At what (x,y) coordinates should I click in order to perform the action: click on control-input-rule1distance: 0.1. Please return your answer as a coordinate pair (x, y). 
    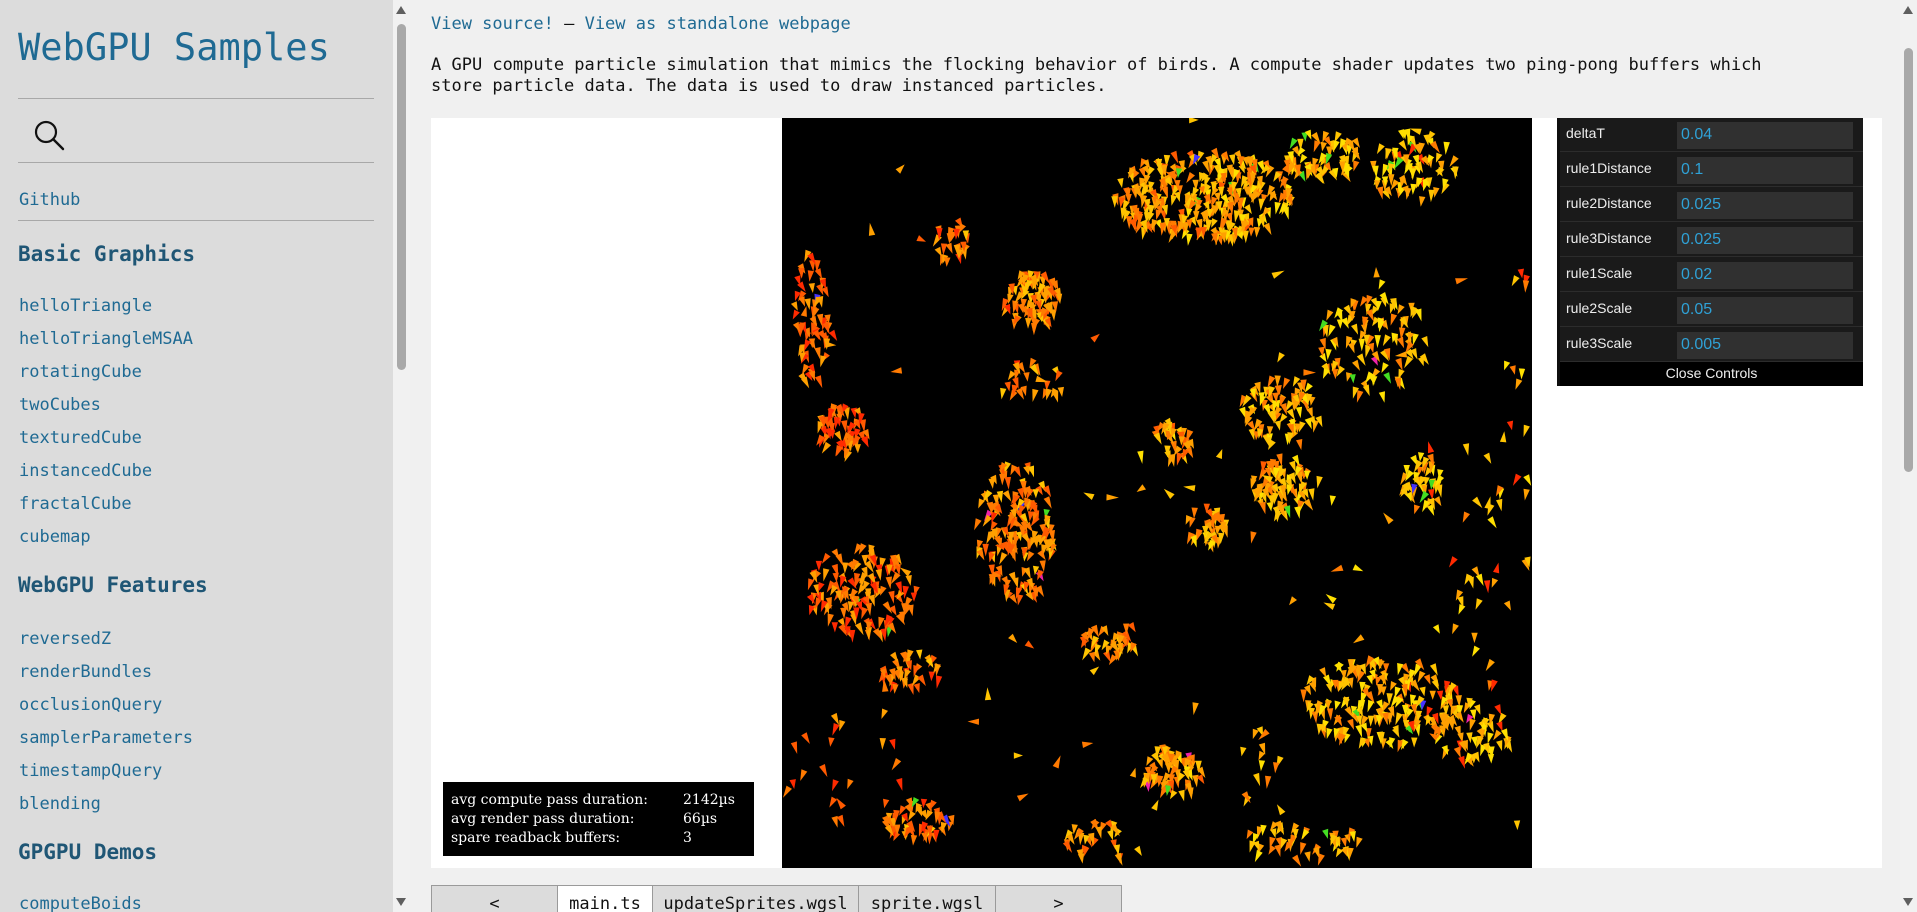
    Looking at the image, I should click on (1765, 170).